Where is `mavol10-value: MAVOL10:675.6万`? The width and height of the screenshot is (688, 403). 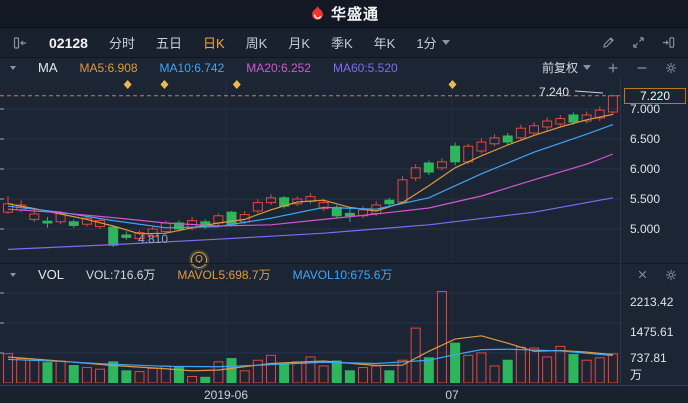 mavol10-value: MAVOL10:675.6万 is located at coordinates (342, 275).